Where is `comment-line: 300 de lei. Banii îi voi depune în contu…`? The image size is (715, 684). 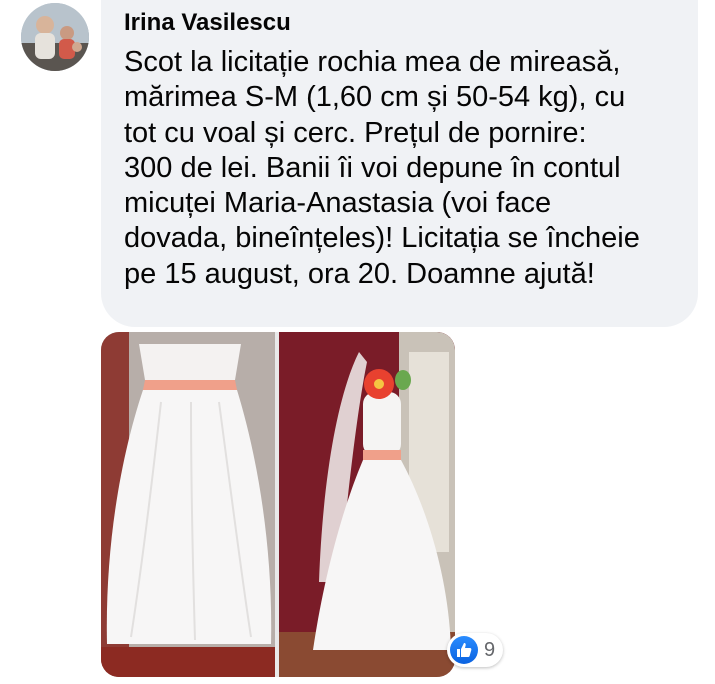
comment-line: 300 de lei. Banii îi voi depune în contu… is located at coordinates (372, 167).